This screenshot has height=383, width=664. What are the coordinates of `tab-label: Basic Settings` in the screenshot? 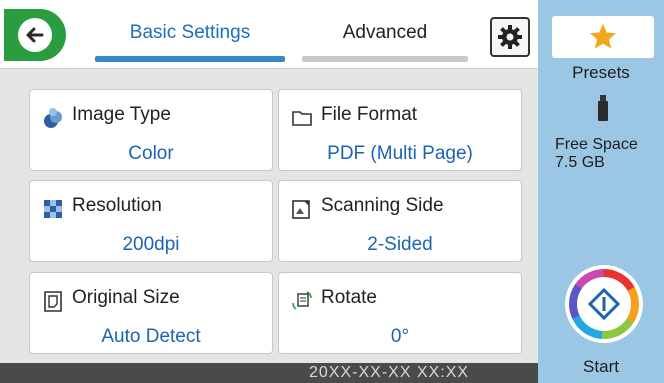 It's located at (190, 32).